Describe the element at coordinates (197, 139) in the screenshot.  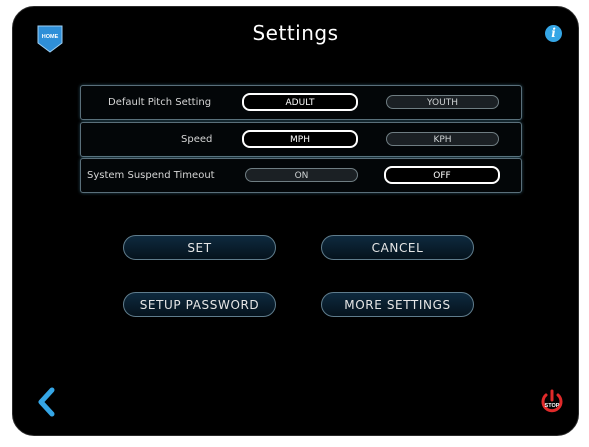
I see `speed-label: Speed` at that location.